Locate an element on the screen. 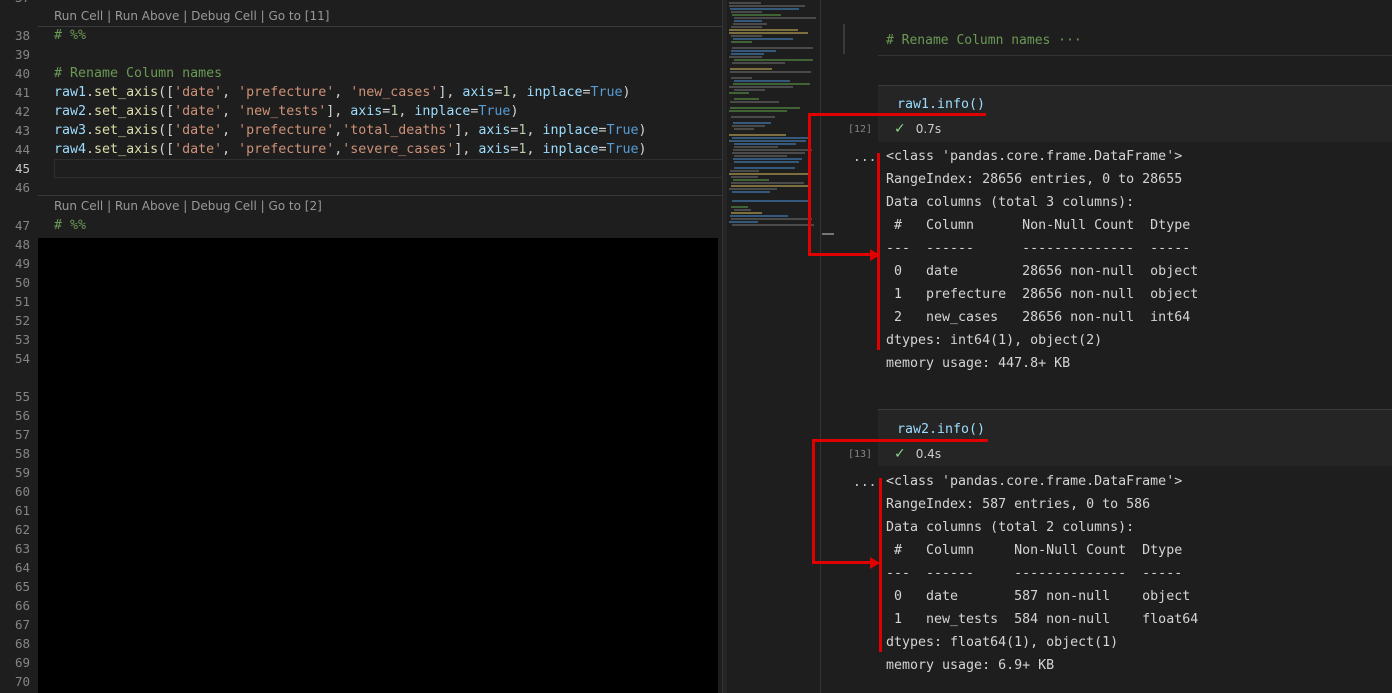  vertical-scrollbar is located at coordinates (827, 346).